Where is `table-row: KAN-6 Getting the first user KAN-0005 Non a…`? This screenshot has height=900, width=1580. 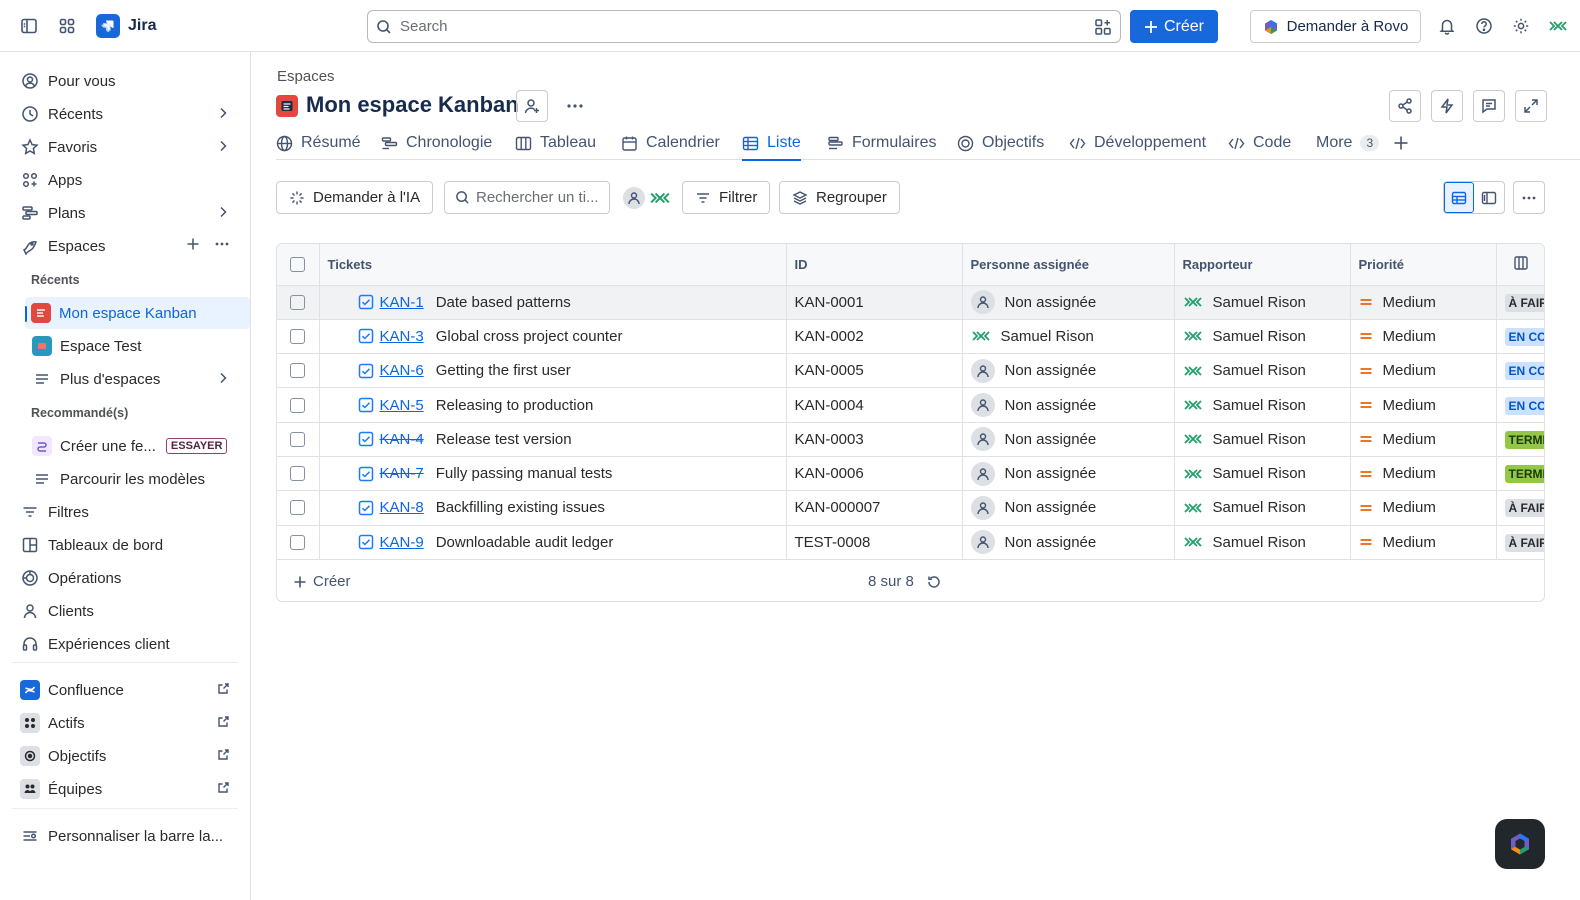 table-row: KAN-6 Getting the first user KAN-0005 Non a… is located at coordinates (910, 371).